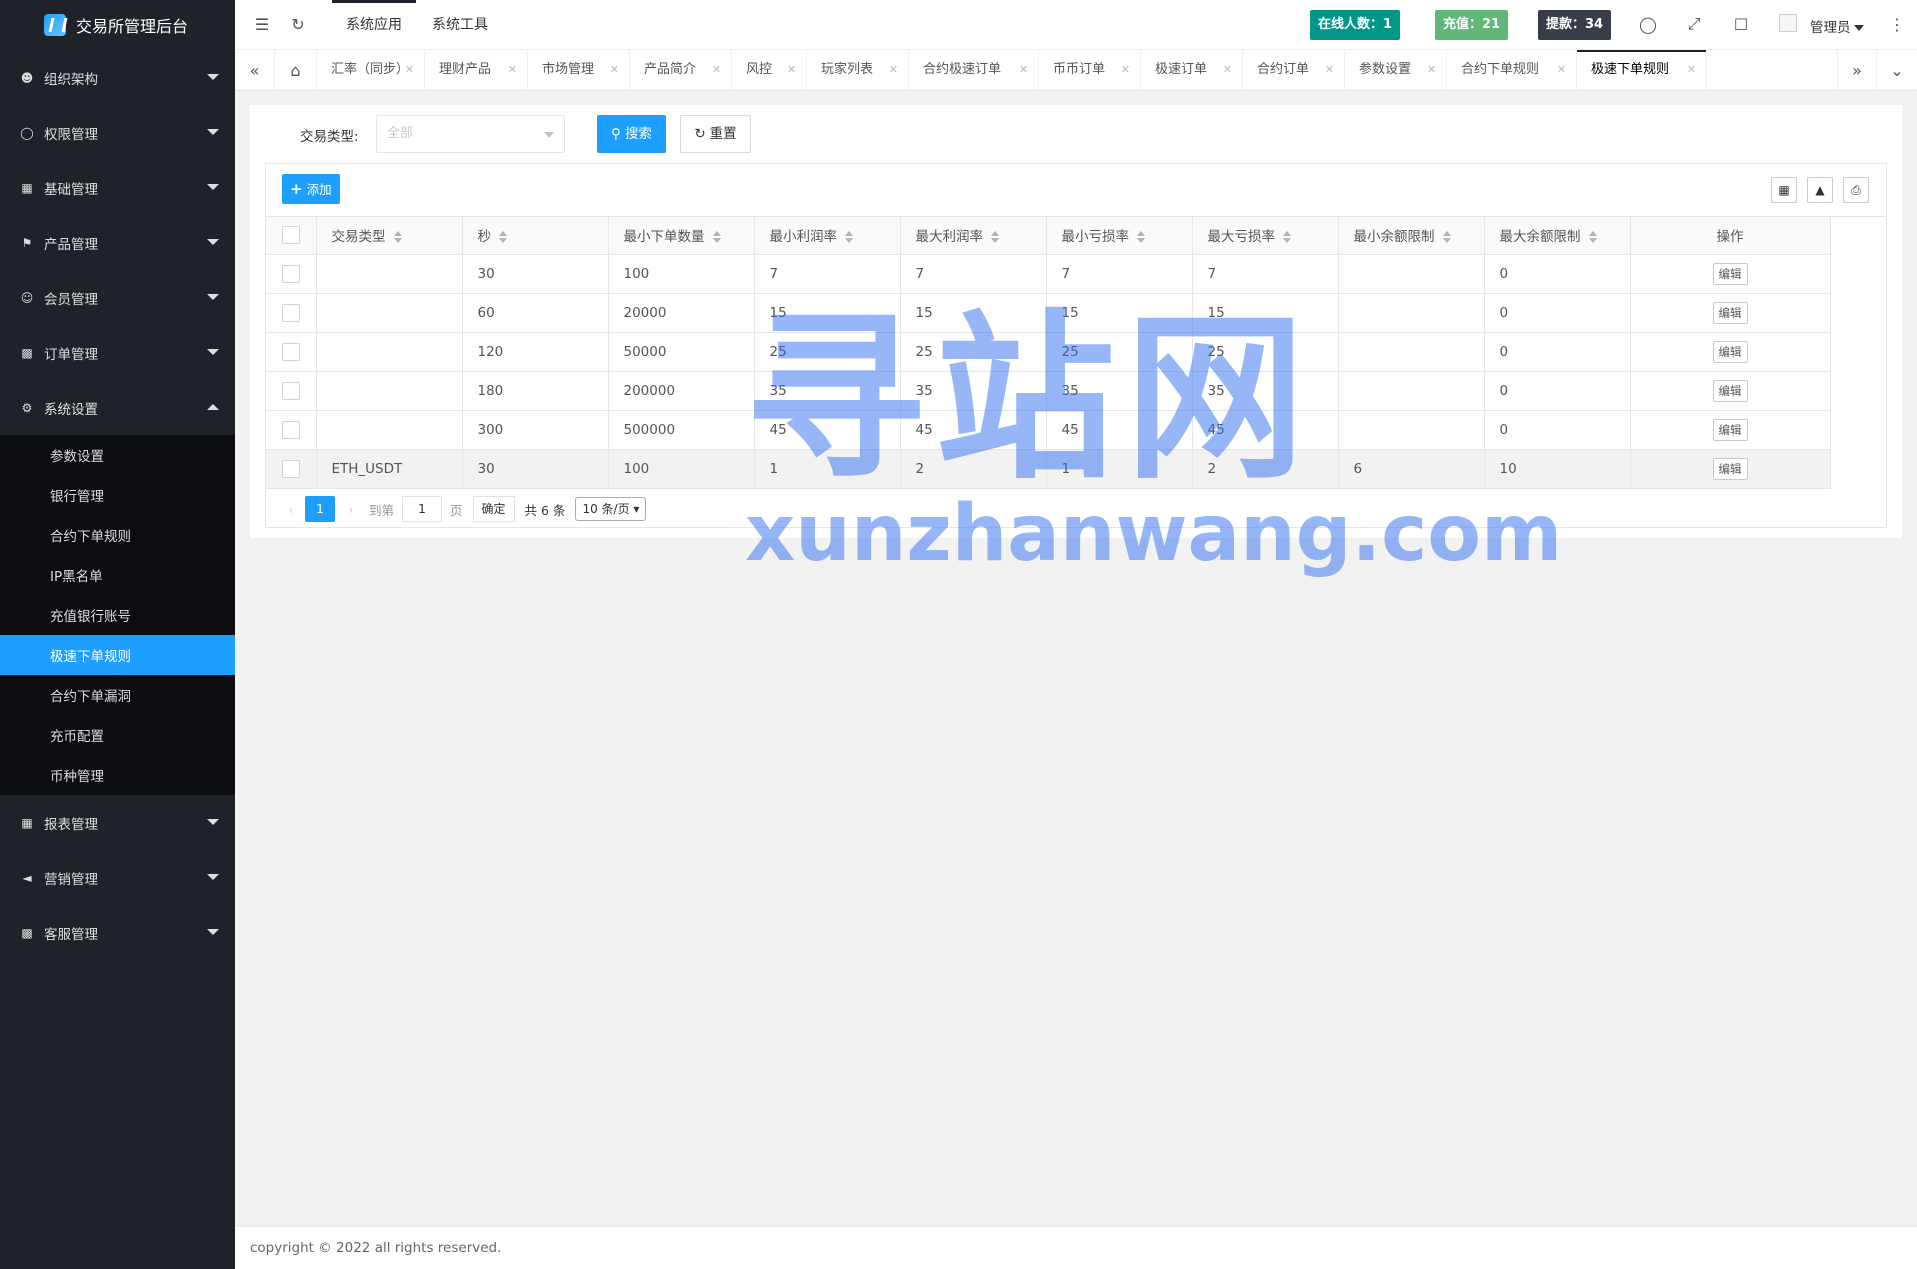 The width and height of the screenshot is (1917, 1269). I want to click on sidebar-subitem-fast-order-rules: 极速下单规则, so click(117, 655).